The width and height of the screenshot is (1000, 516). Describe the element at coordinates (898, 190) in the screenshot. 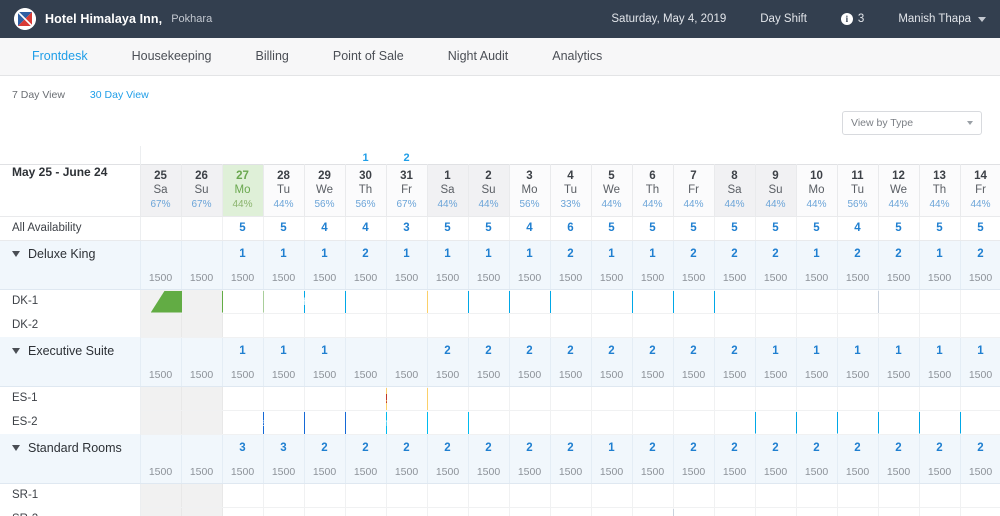

I see `date-header-cell: 12 We 44%` at that location.